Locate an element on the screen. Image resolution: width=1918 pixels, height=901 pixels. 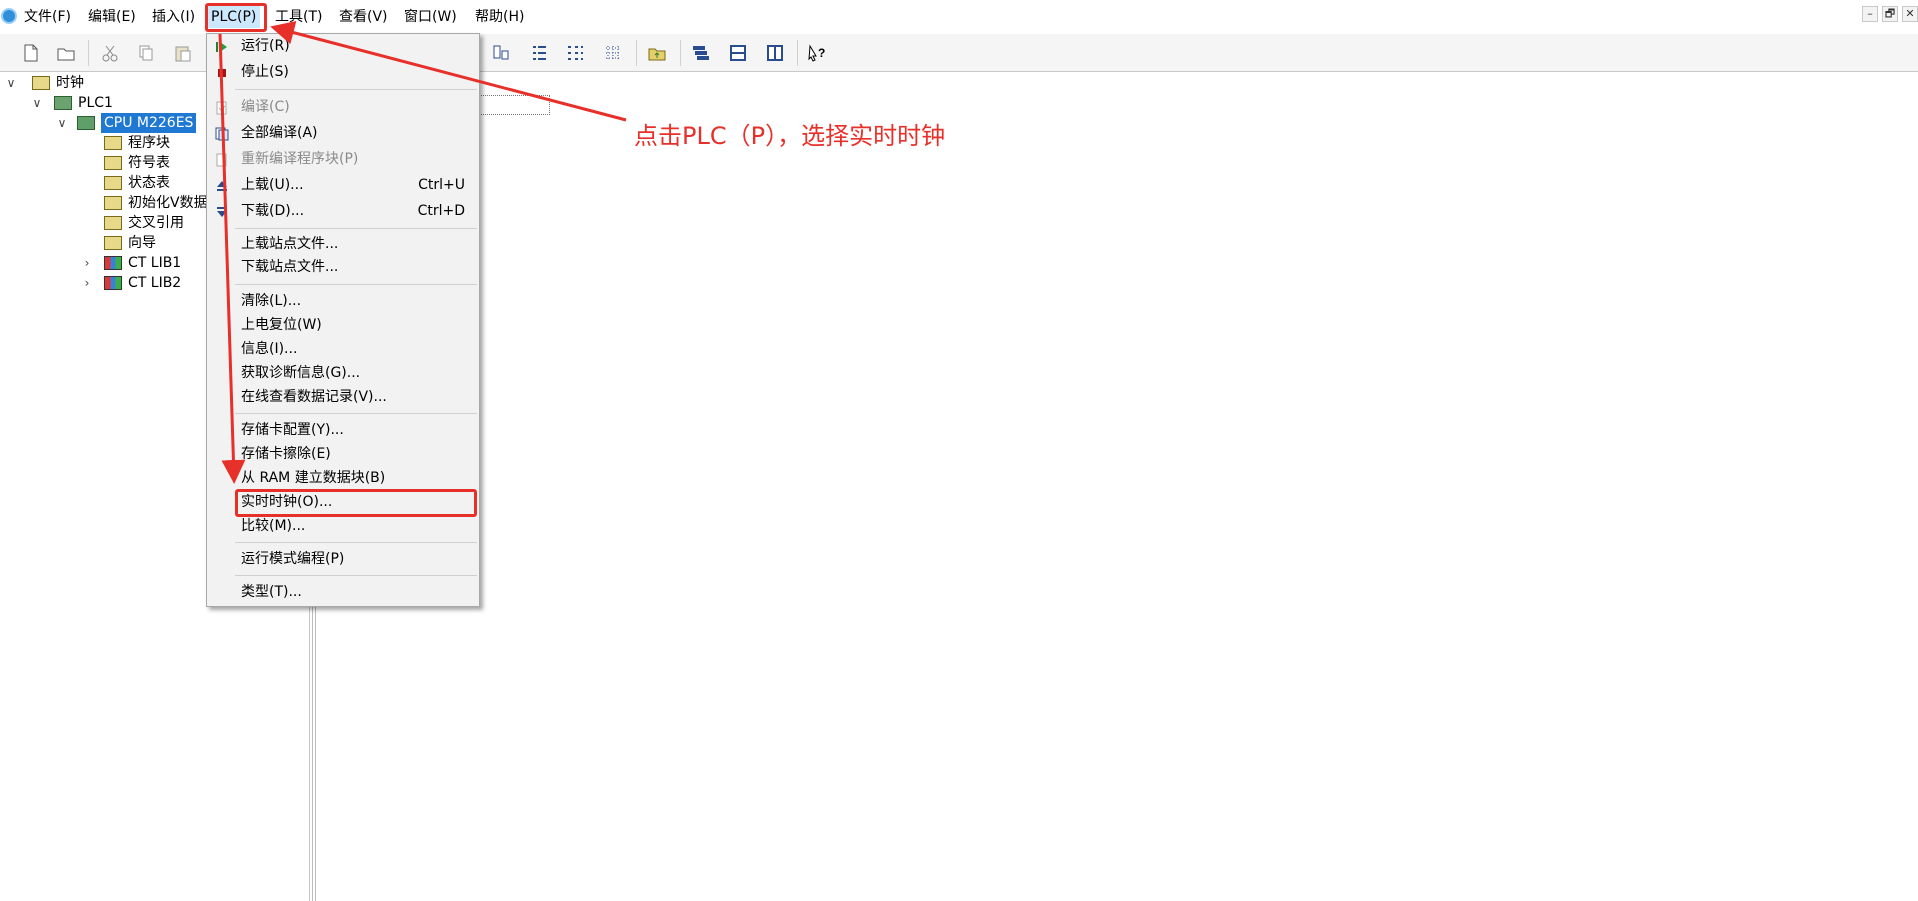
tree-node-program-blocks: 程序块 is located at coordinates (137, 143).